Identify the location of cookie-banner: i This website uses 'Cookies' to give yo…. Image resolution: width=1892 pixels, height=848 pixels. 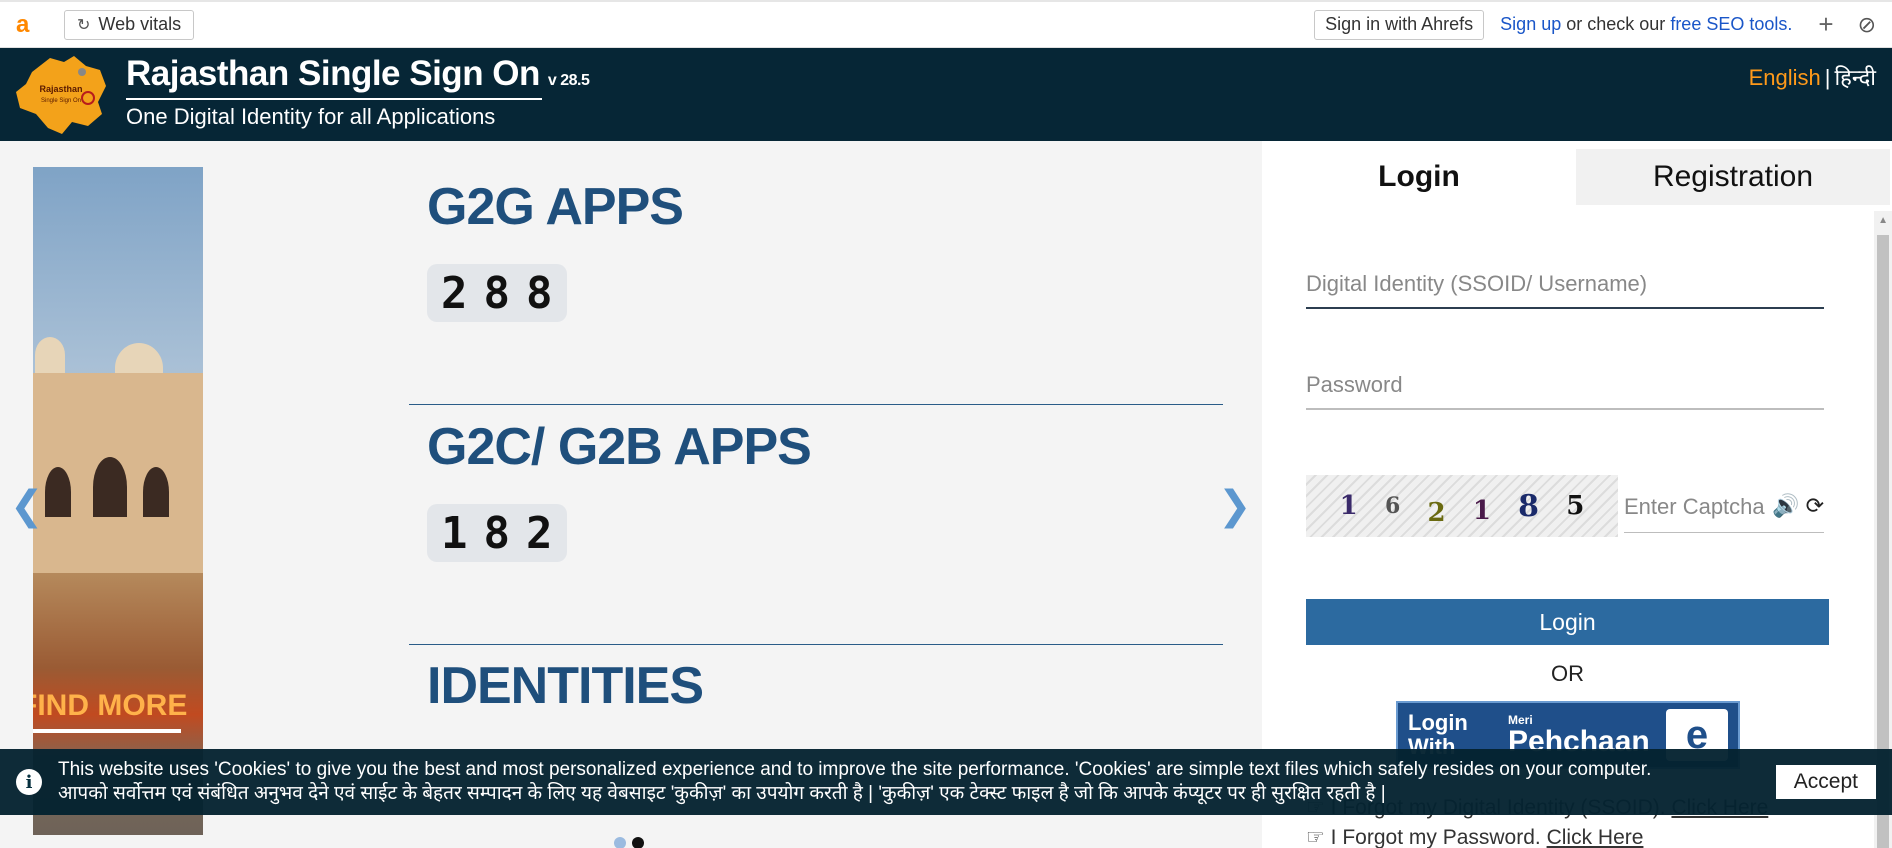
(946, 782).